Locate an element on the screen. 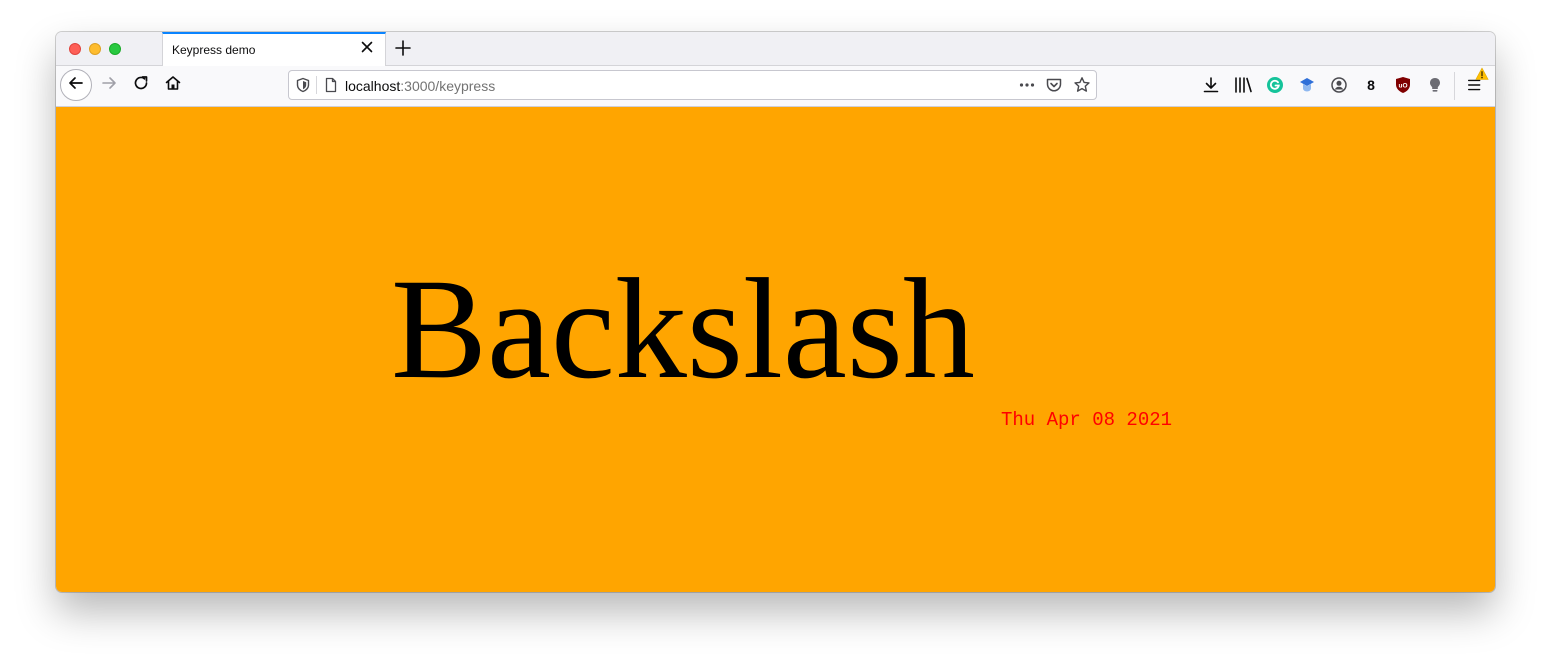 This screenshot has height=672, width=1551. shield-icon is located at coordinates (303, 85).